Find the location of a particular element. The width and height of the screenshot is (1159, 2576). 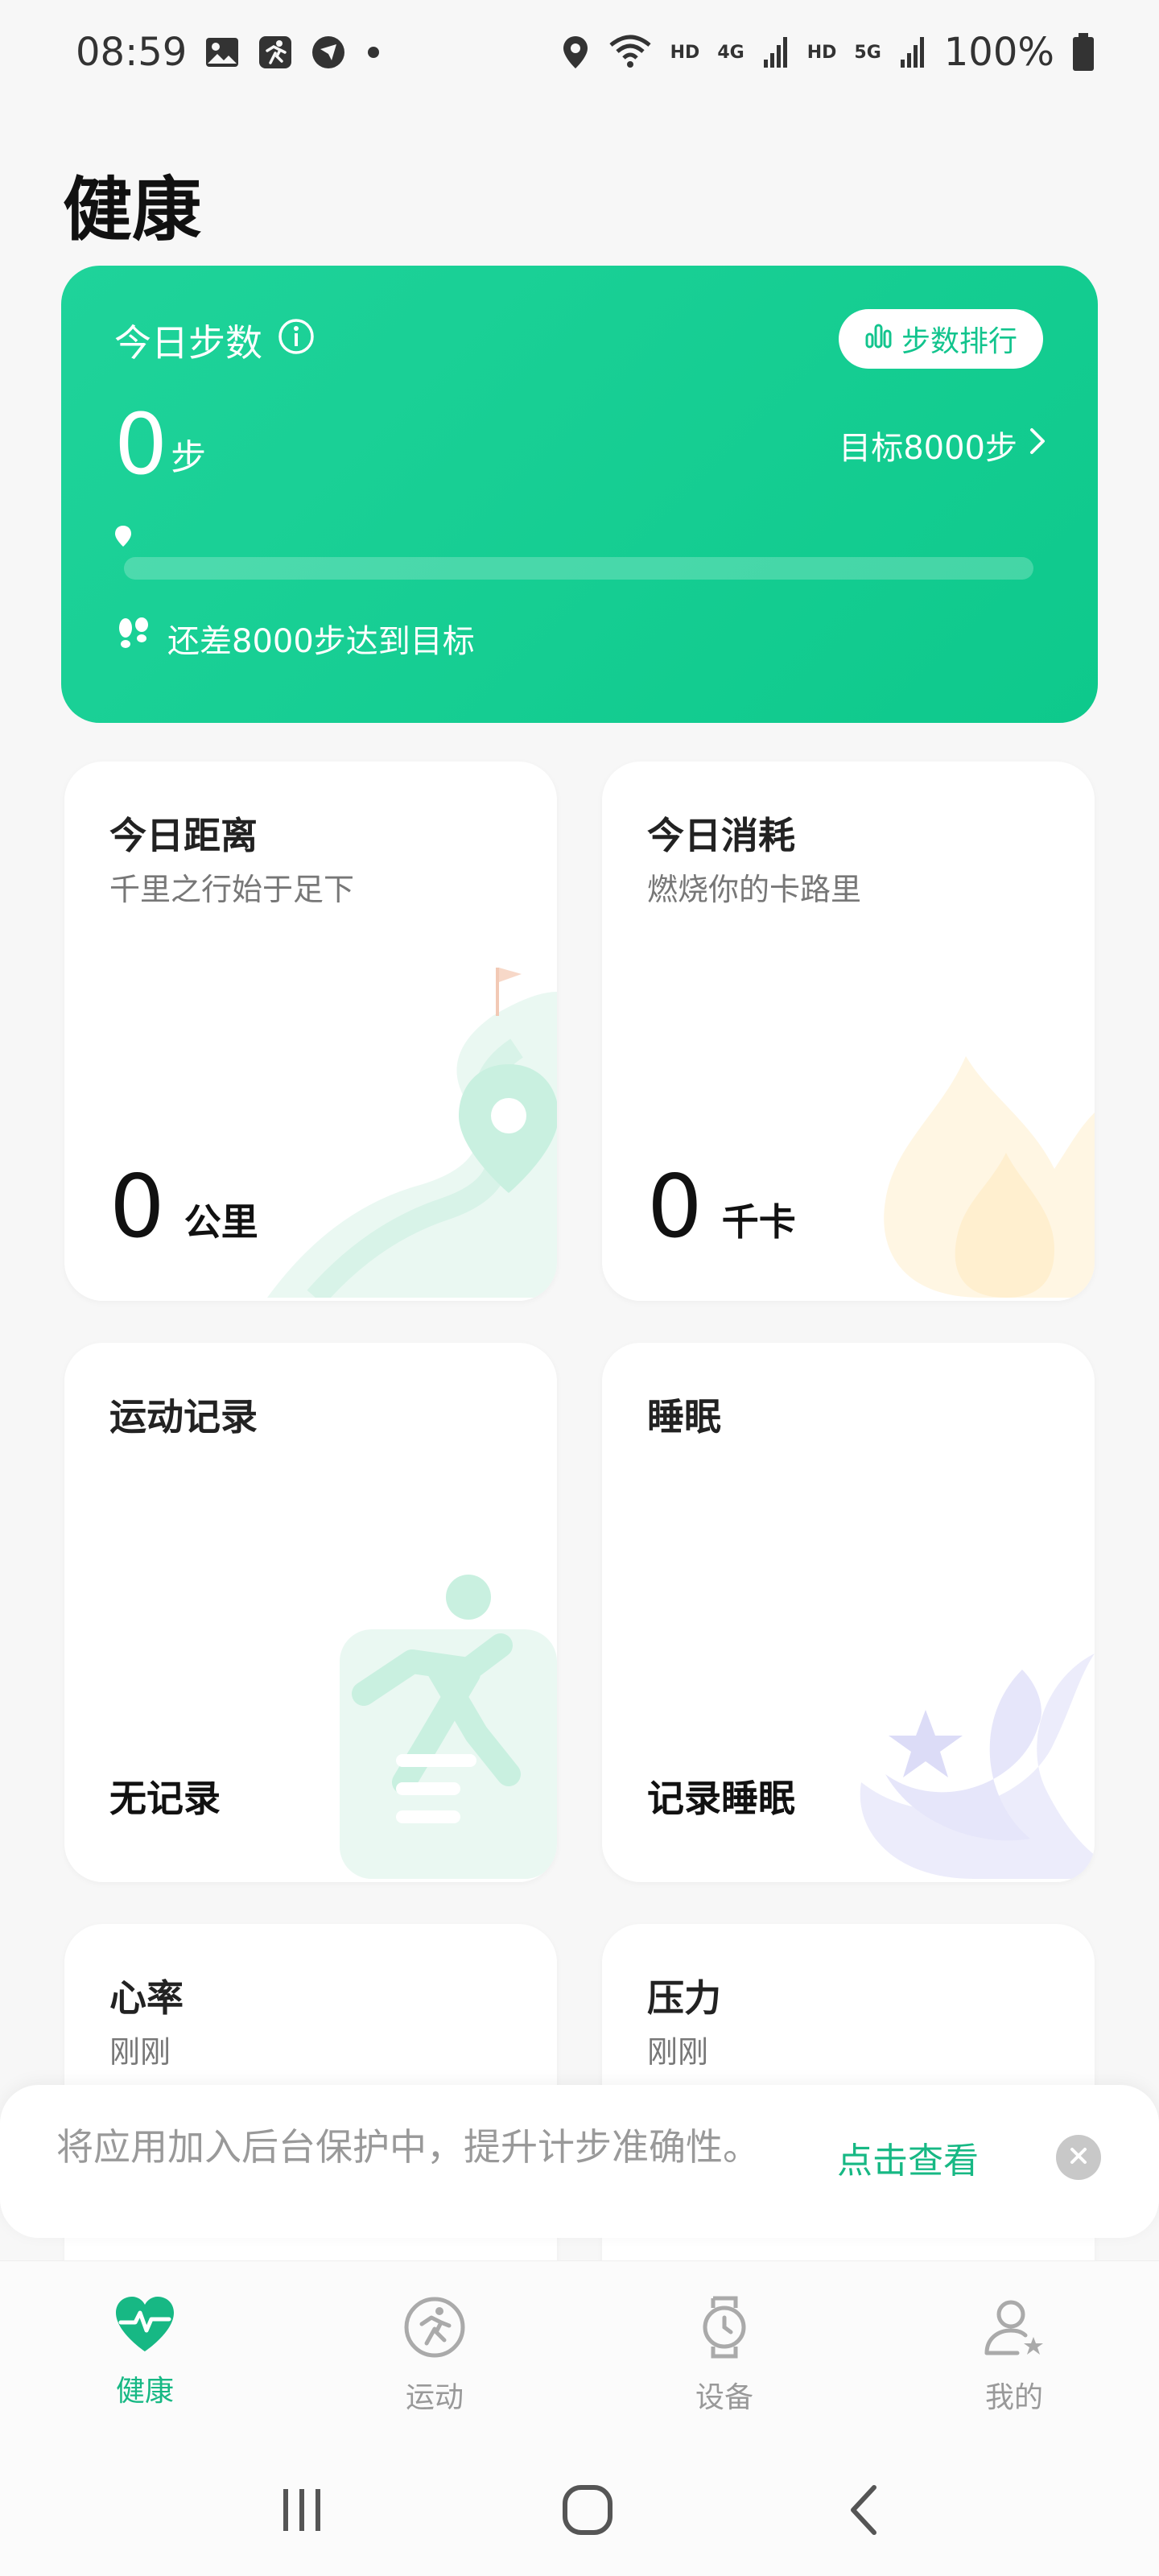

background-protection-banner: 将应用加入后台保护中，提升计步准确性。 点击查看 is located at coordinates (579, 2161).